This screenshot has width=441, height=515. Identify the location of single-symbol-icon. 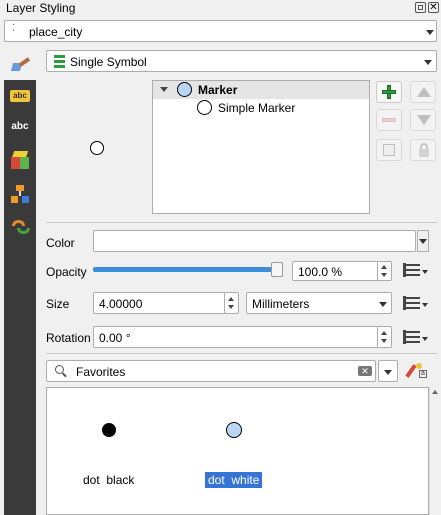
(59, 61).